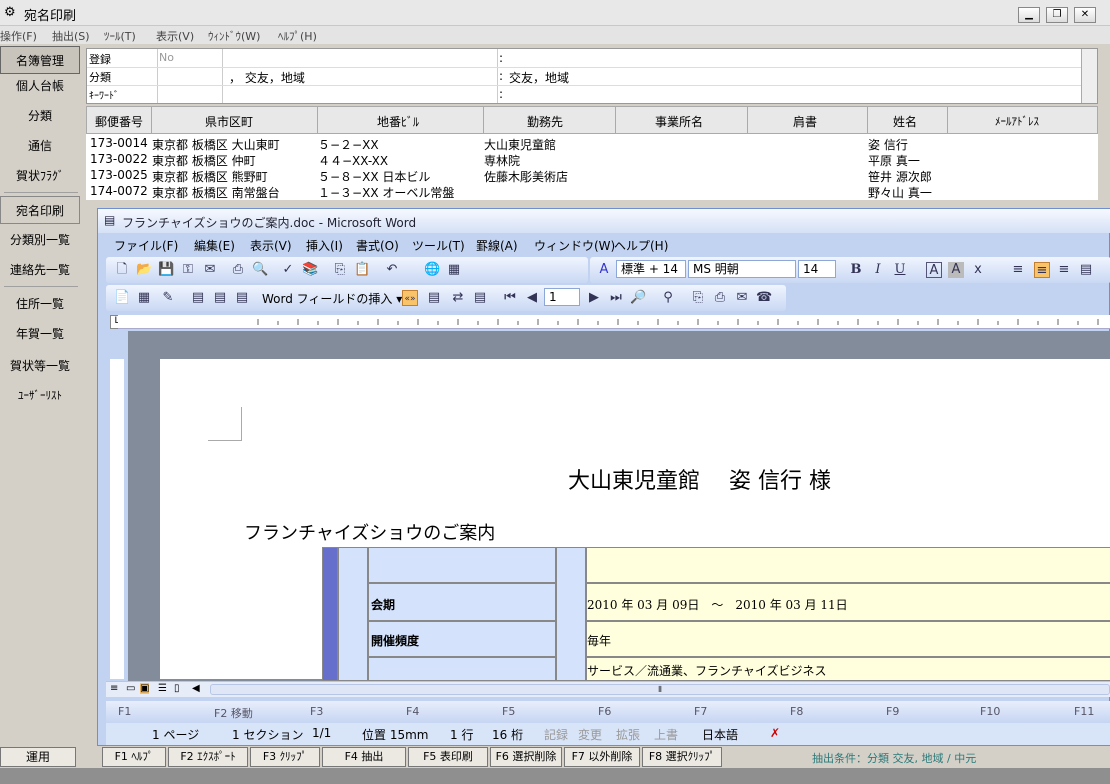 This screenshot has width=1110, height=784. What do you see at coordinates (604, 270) in the screenshot?
I see `styles-icon: A` at bounding box center [604, 270].